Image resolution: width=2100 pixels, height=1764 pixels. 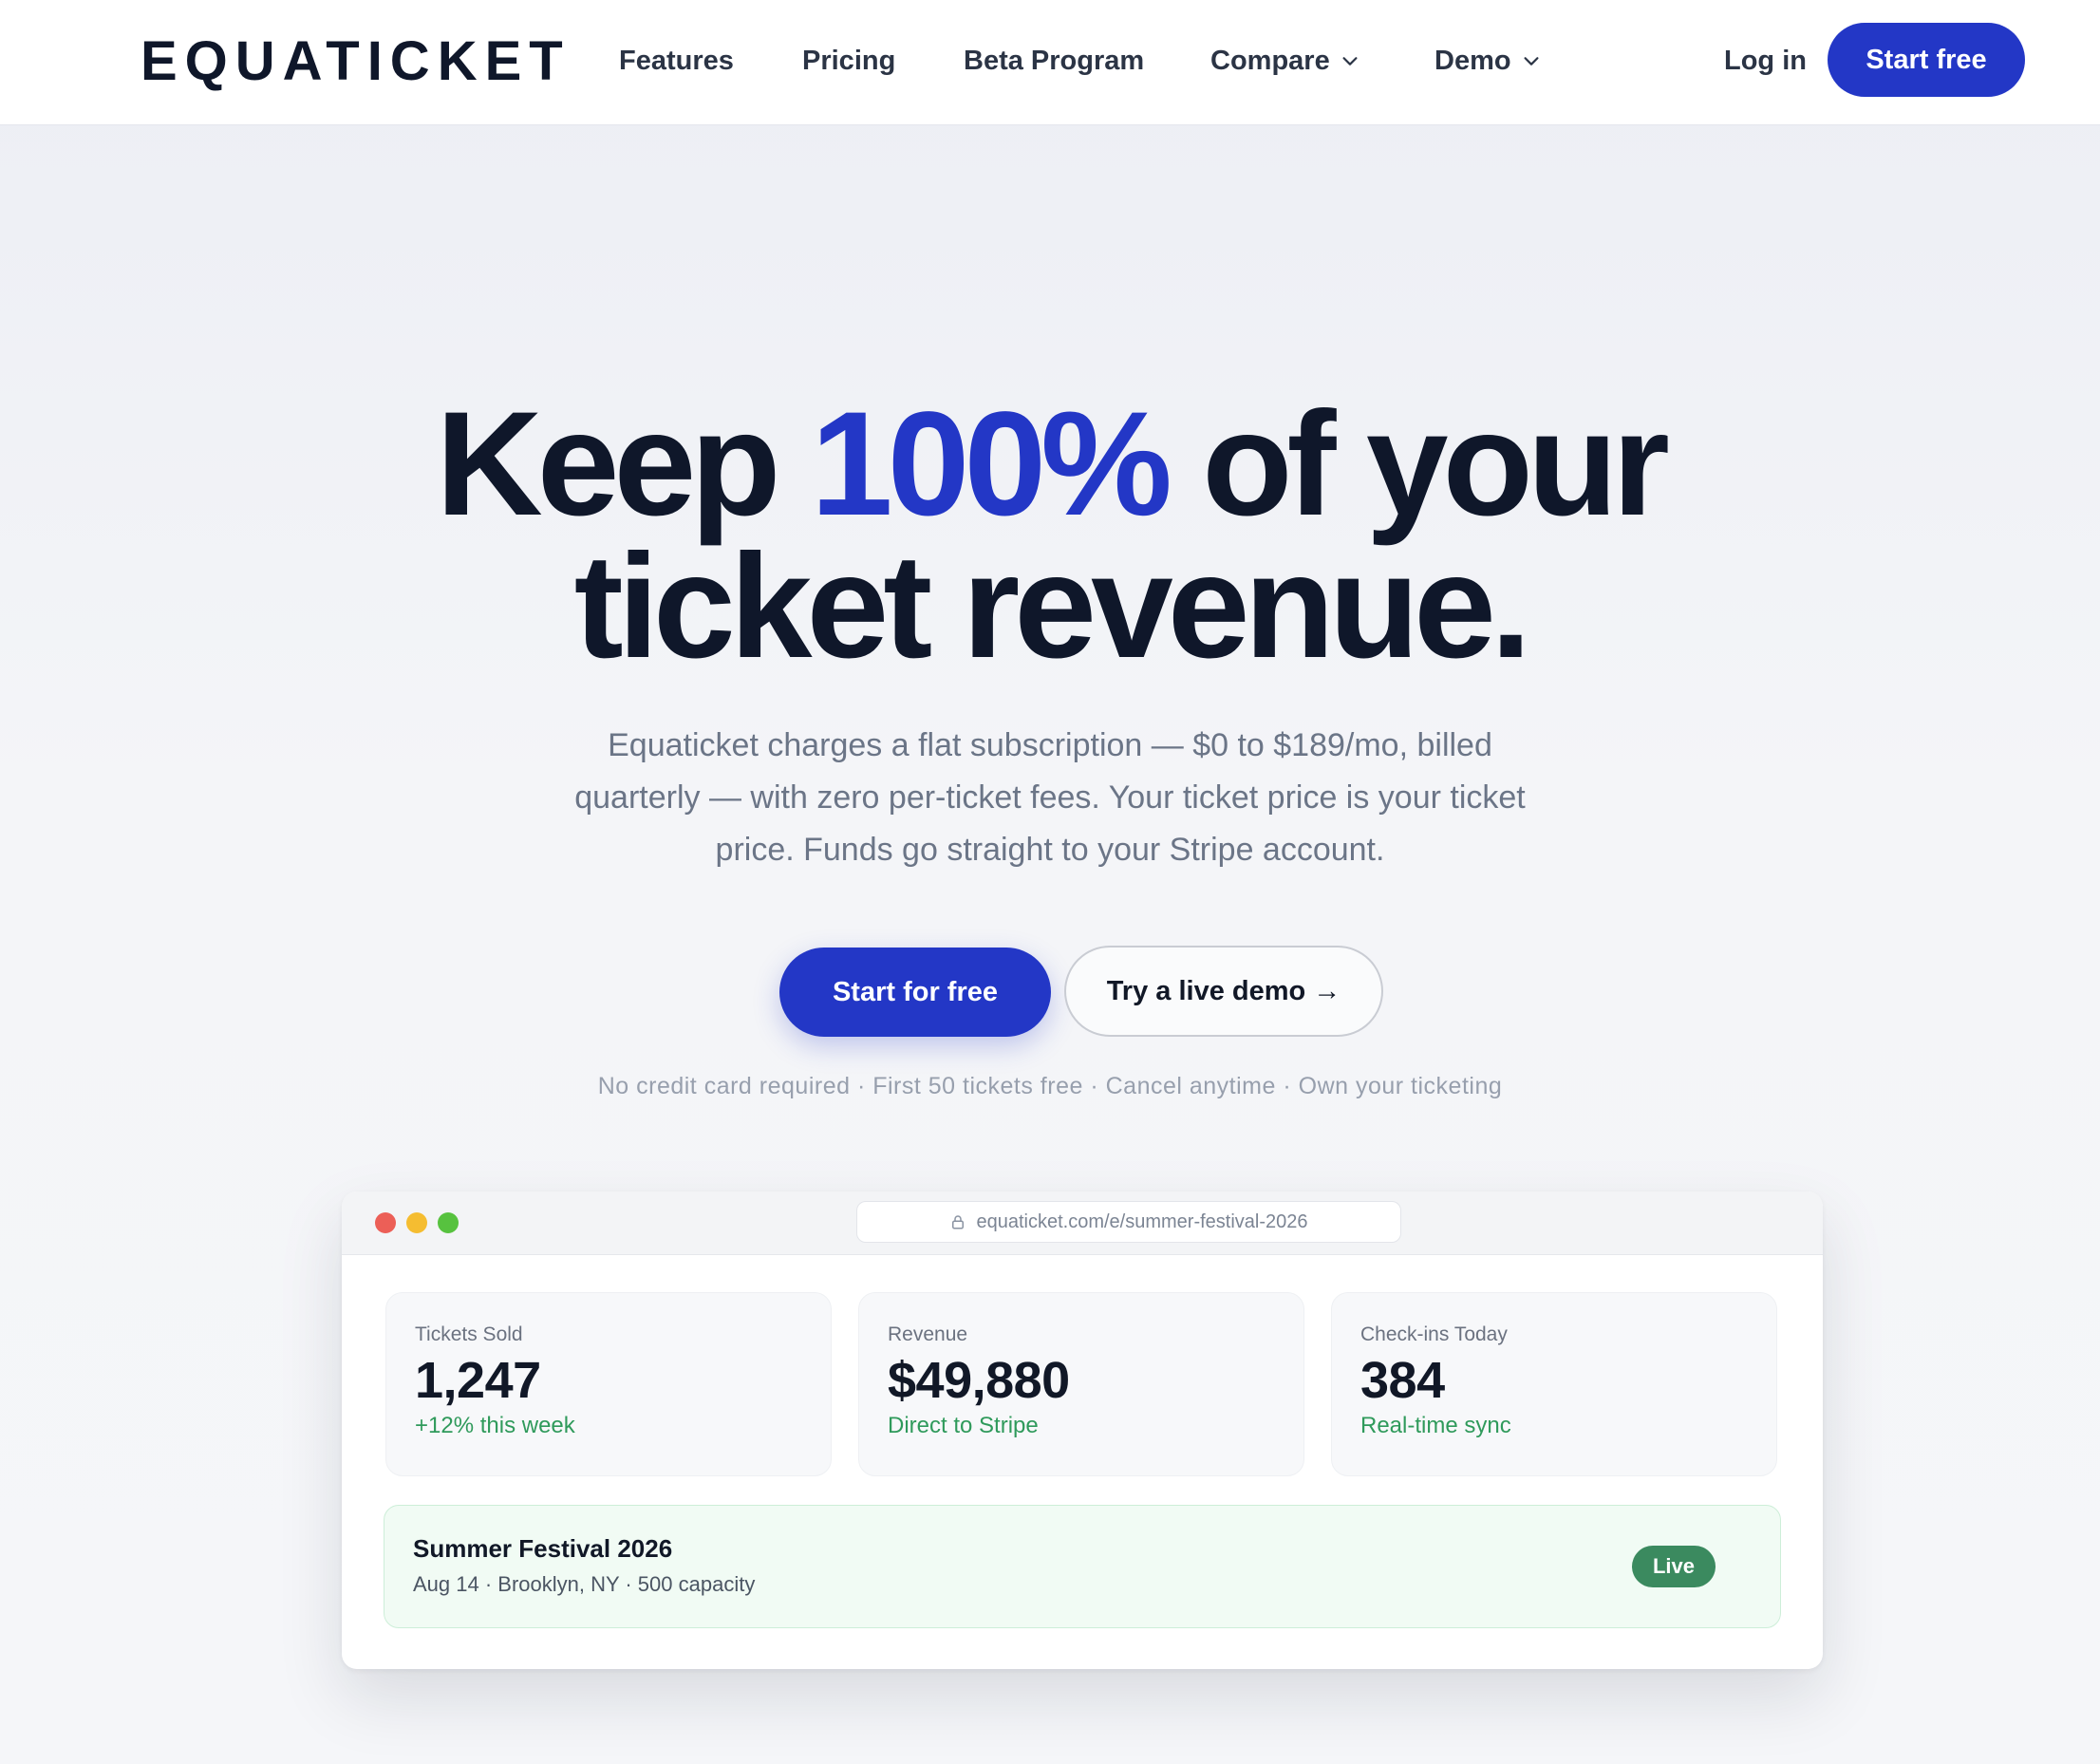 I want to click on start-free-button: Start free, so click(x=1926, y=60).